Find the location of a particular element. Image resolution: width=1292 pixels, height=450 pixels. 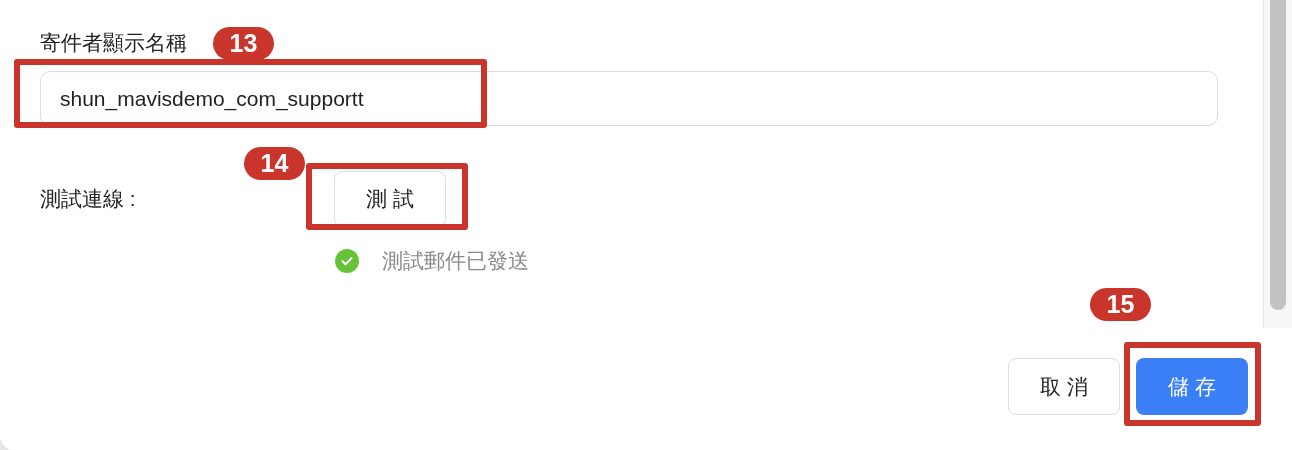

step-badge: 14 is located at coordinates (274, 163).